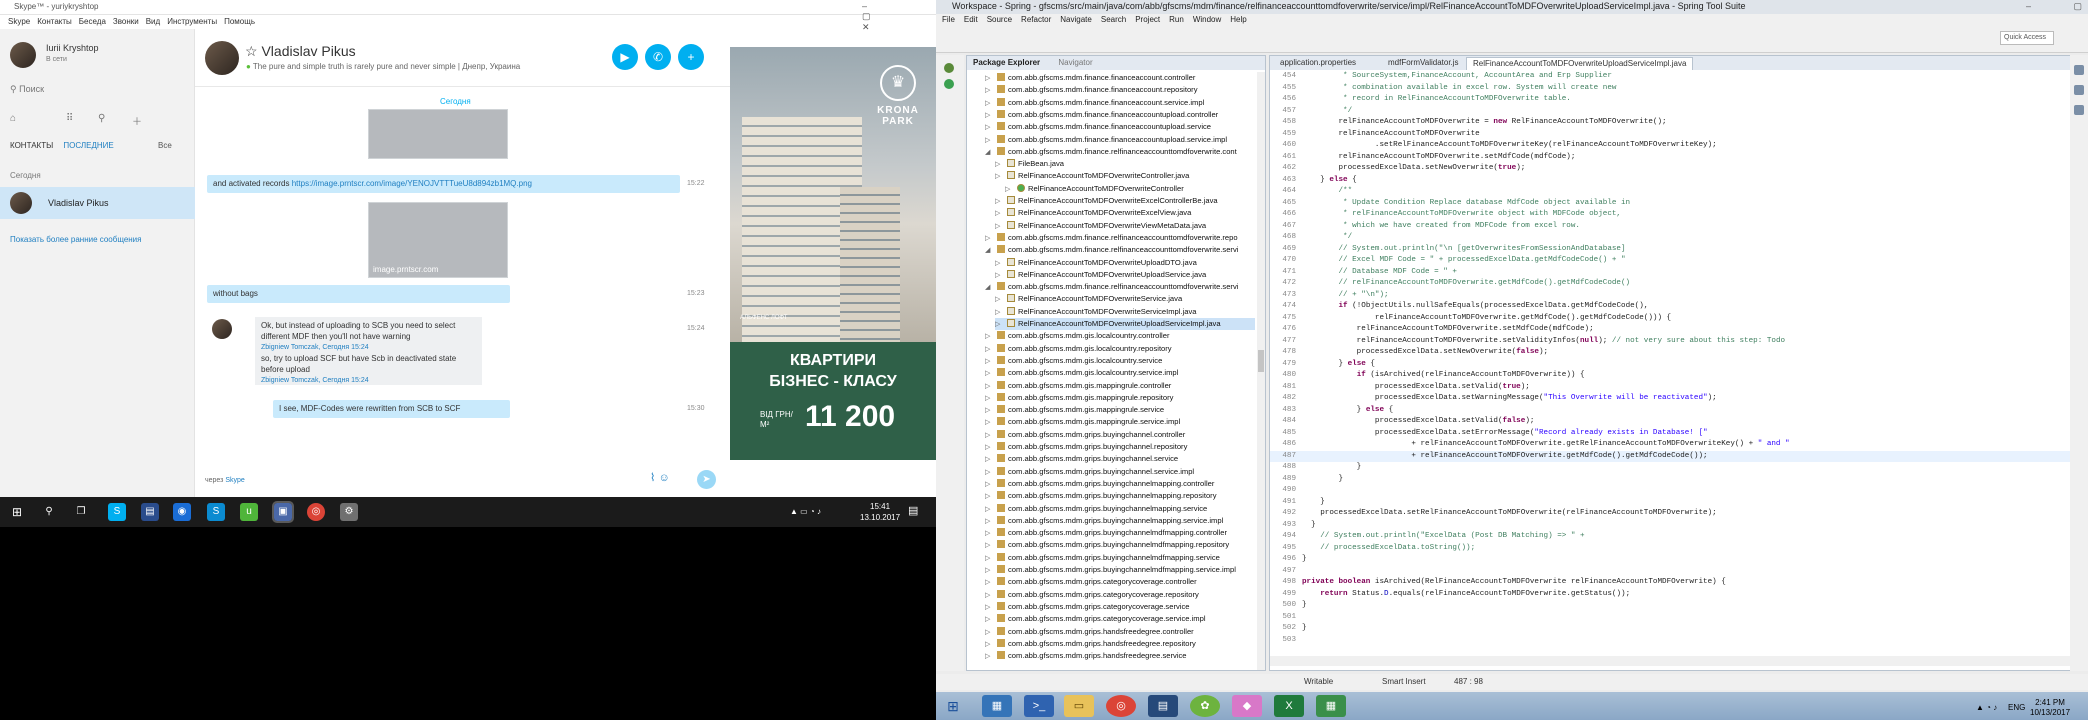  Describe the element at coordinates (137, 120) in the screenshot. I see `add-contact-icon: ＋` at that location.